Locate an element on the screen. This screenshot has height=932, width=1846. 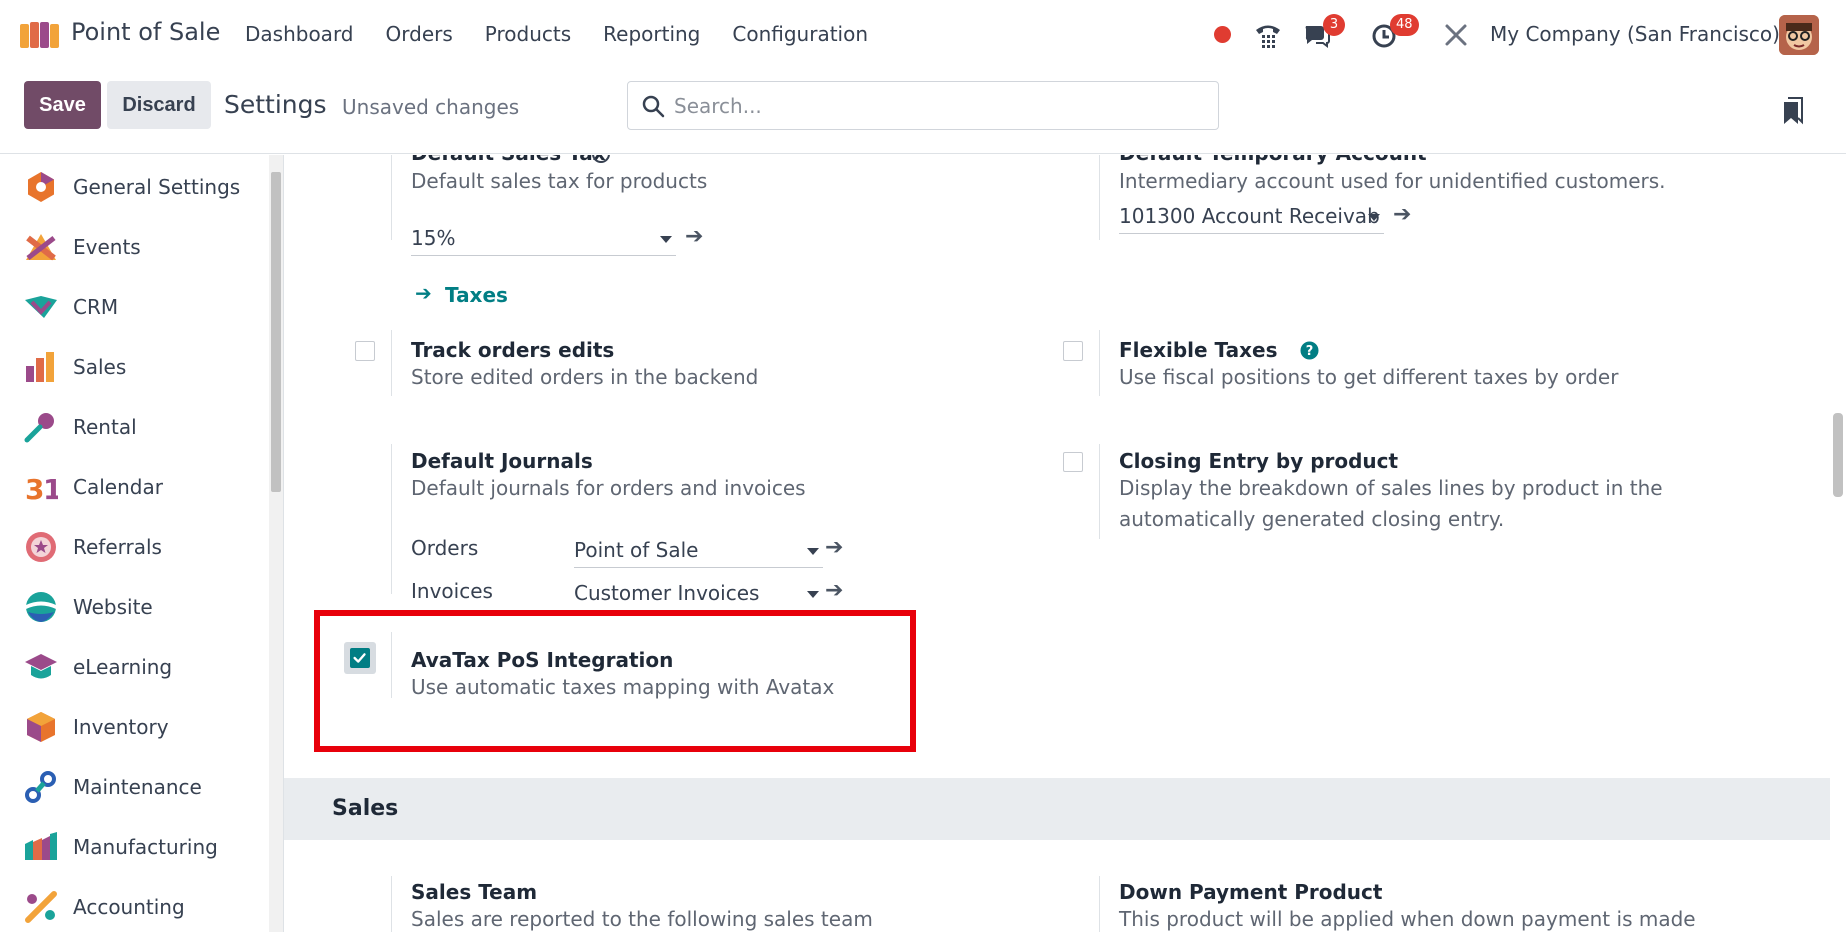
menu-dashboard: Dashboard is located at coordinates (299, 34).